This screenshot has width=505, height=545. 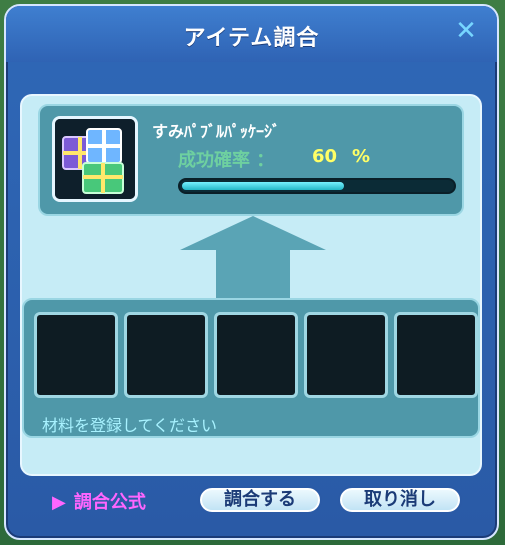 I want to click on materials-hint: 材料を登録してください, so click(x=130, y=425).